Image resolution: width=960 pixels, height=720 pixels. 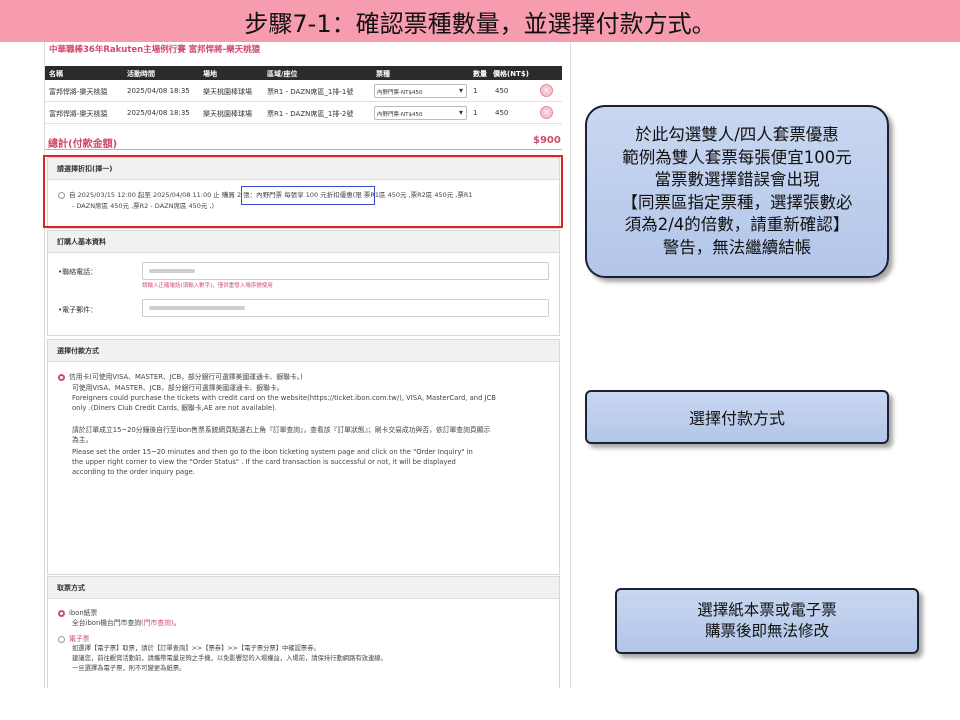 I want to click on slide-title-bar: 步驟7-1：確認票種數量，並選擇付款方式。, so click(x=480, y=21).